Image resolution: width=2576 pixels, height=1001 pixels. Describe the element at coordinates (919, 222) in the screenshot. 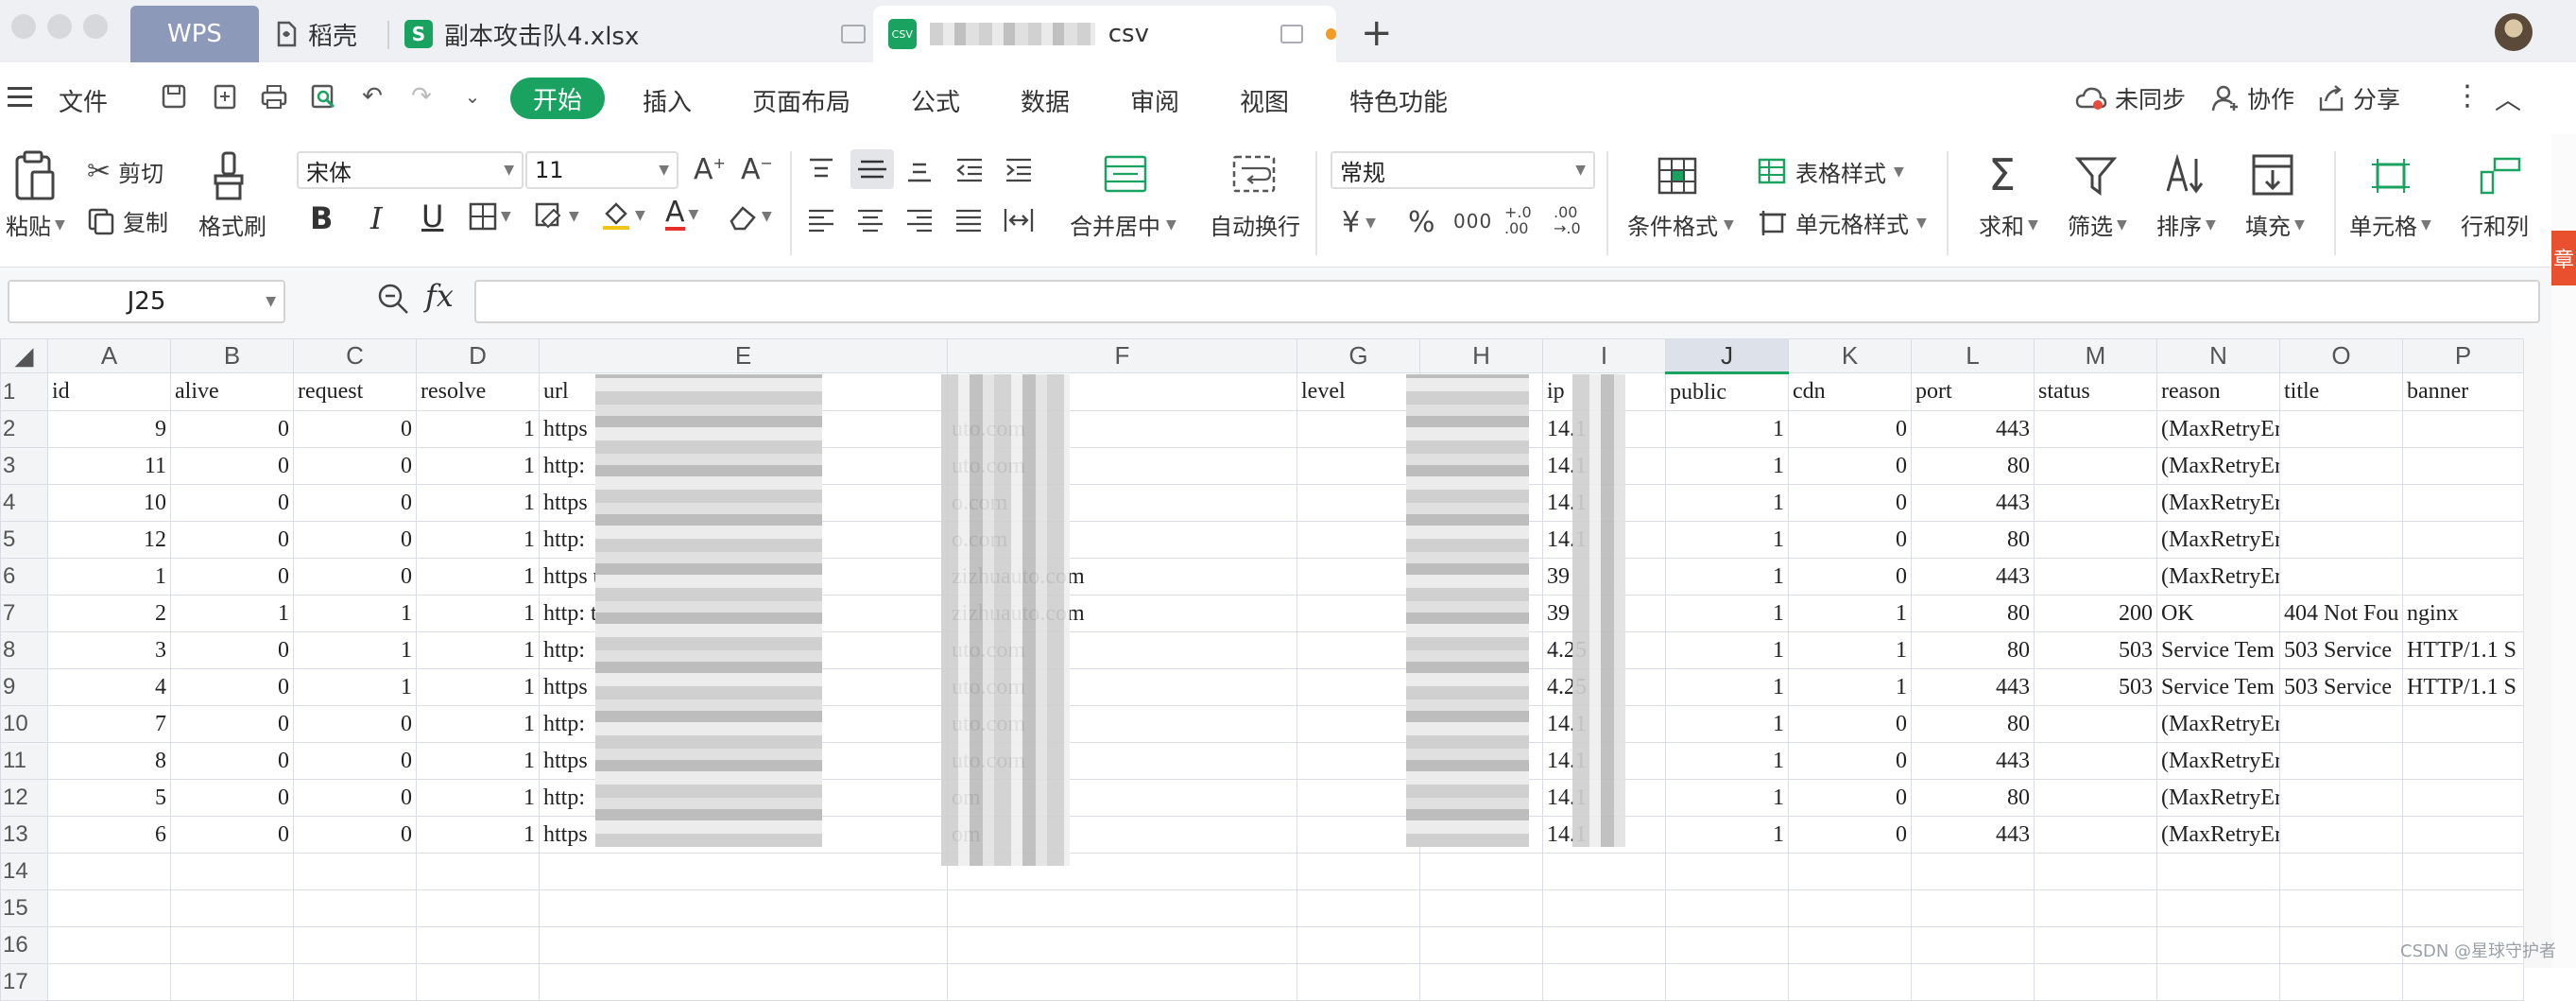

I see `align-right-icon` at that location.